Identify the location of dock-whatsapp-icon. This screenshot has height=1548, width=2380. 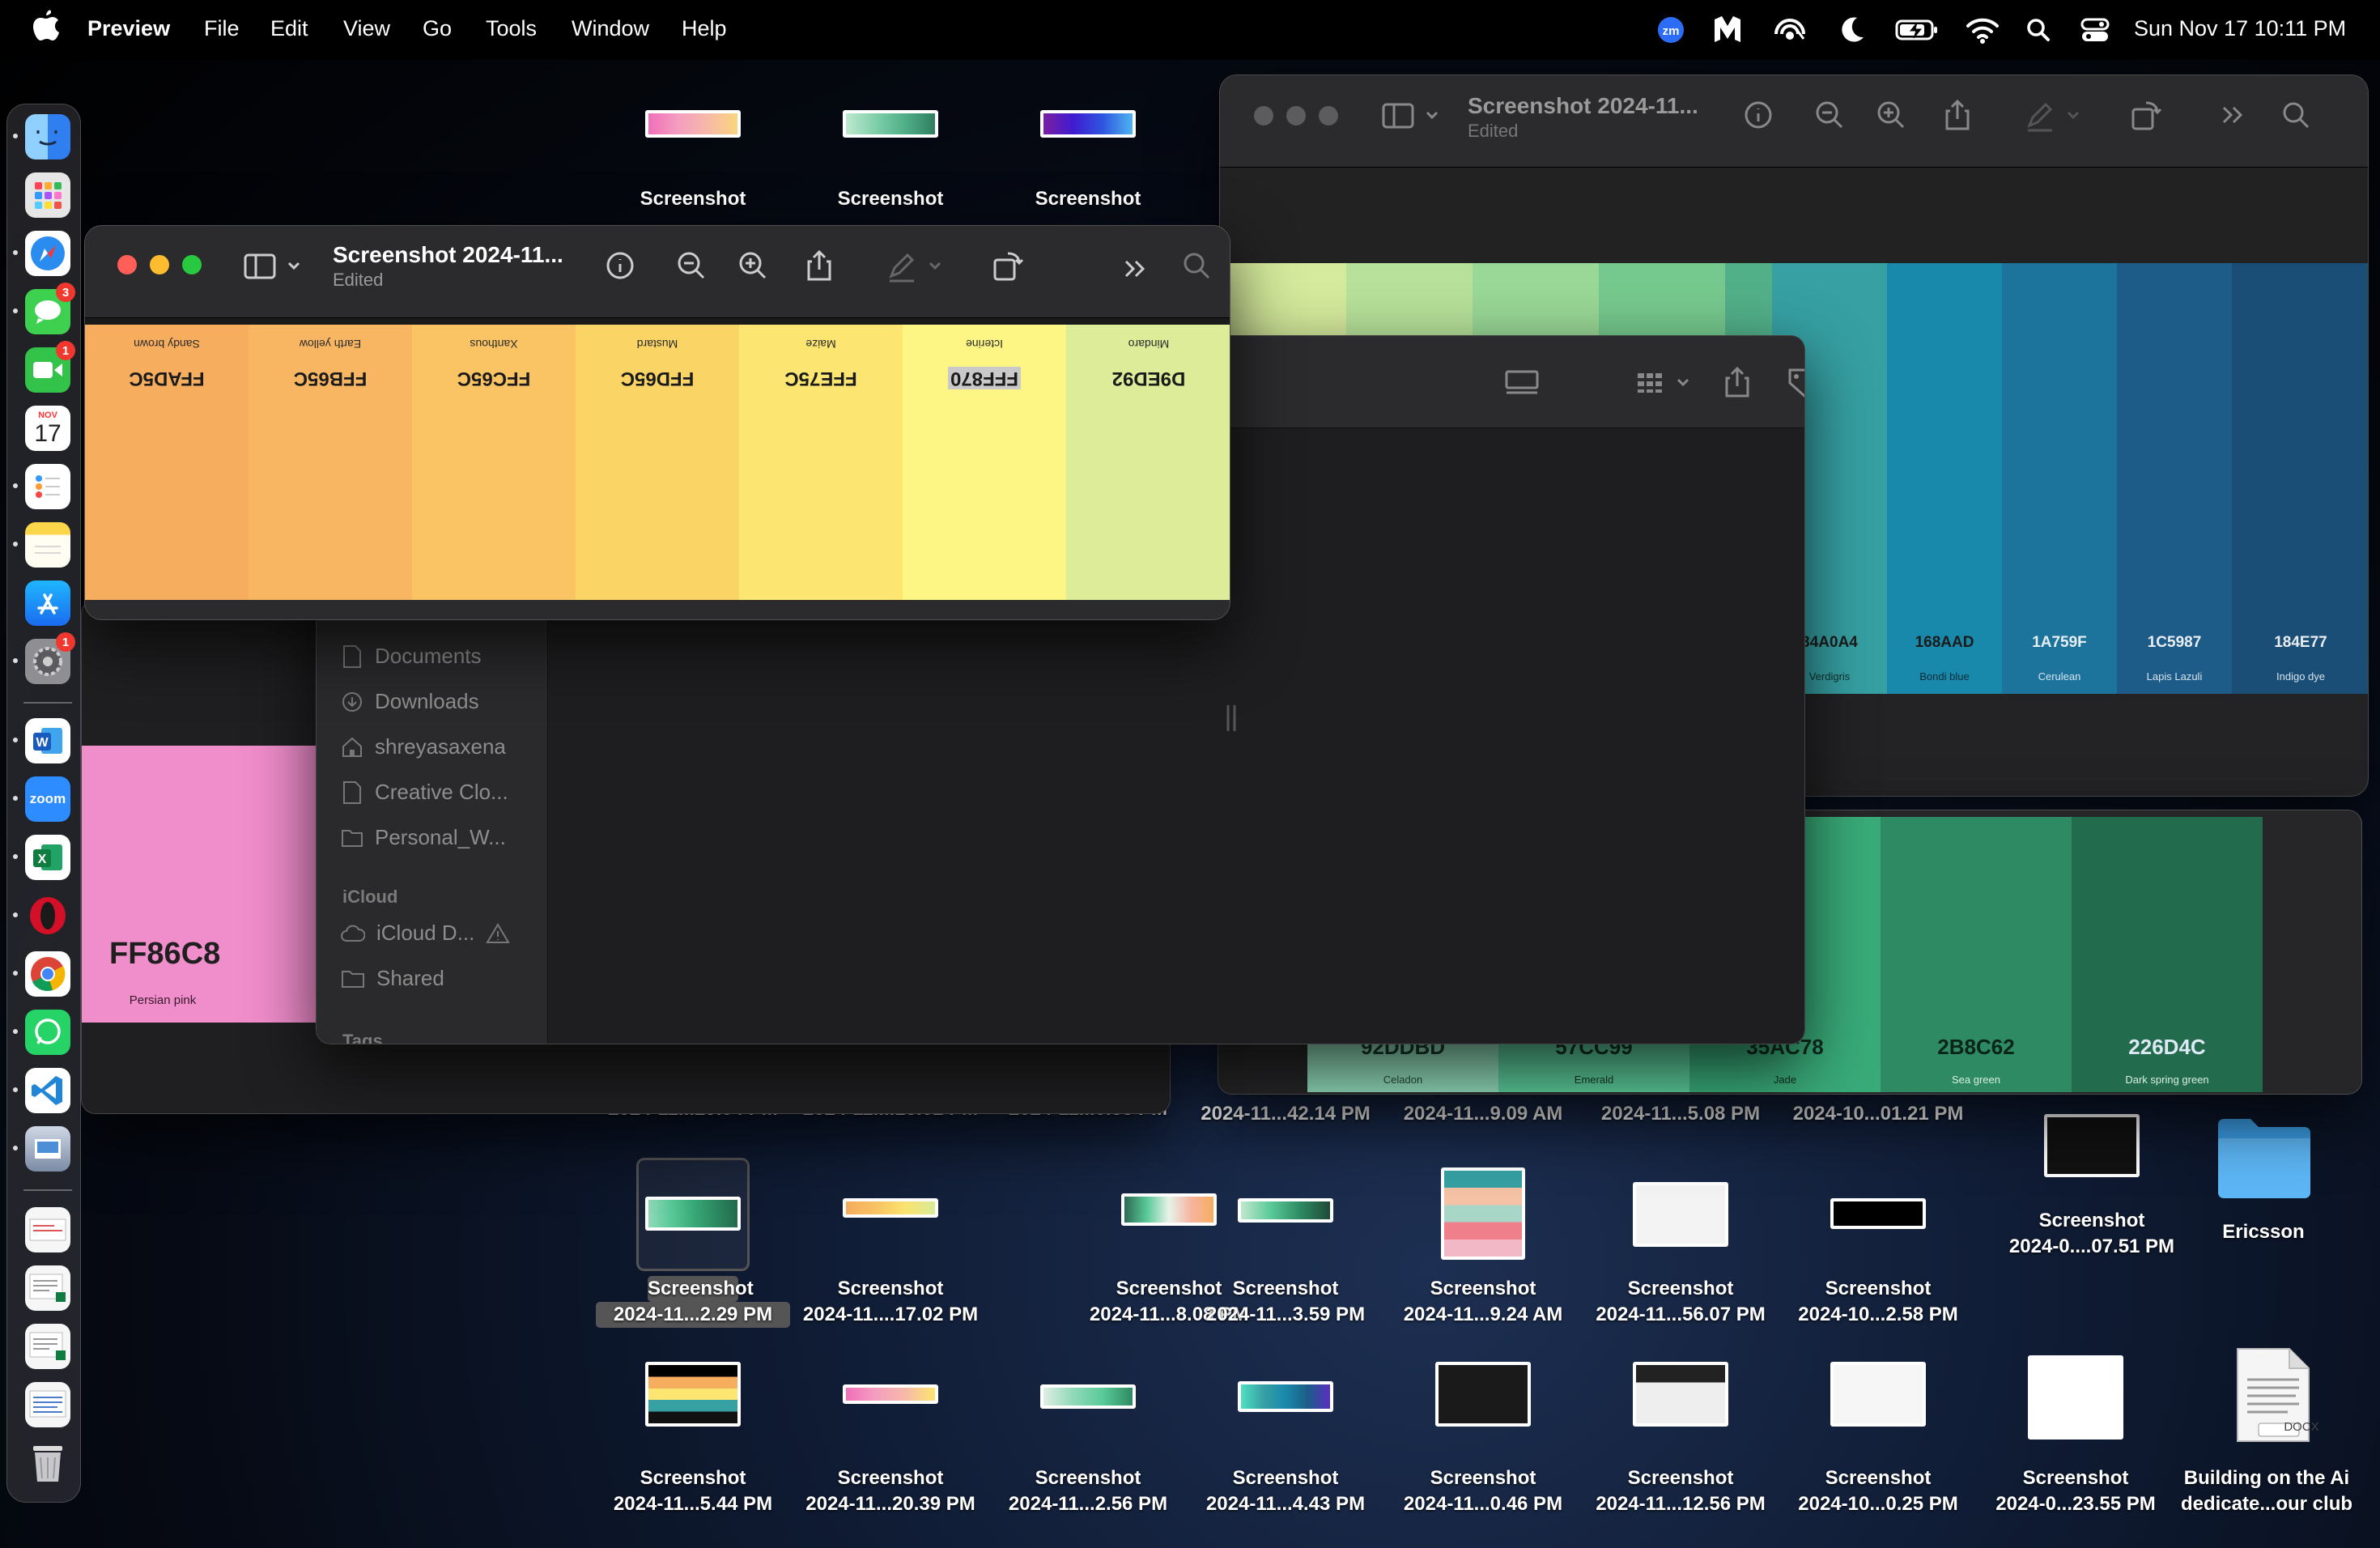
(47, 1033).